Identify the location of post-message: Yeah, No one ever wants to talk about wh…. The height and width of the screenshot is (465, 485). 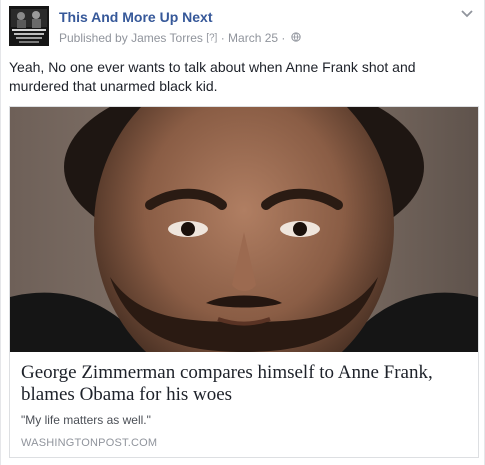
(212, 76).